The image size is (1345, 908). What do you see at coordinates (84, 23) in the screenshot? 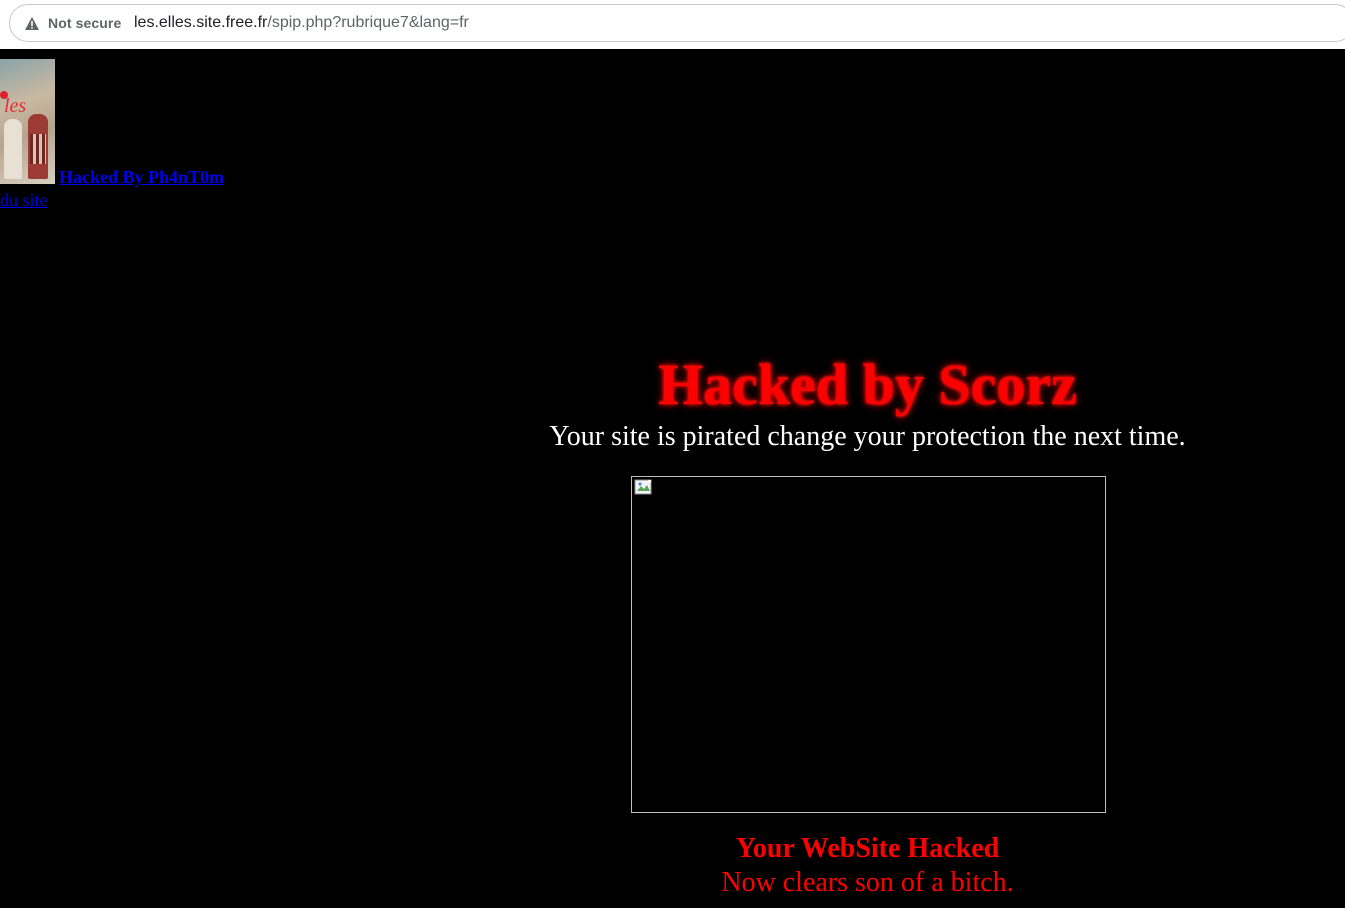
I see `not-secure-label: Not secure` at bounding box center [84, 23].